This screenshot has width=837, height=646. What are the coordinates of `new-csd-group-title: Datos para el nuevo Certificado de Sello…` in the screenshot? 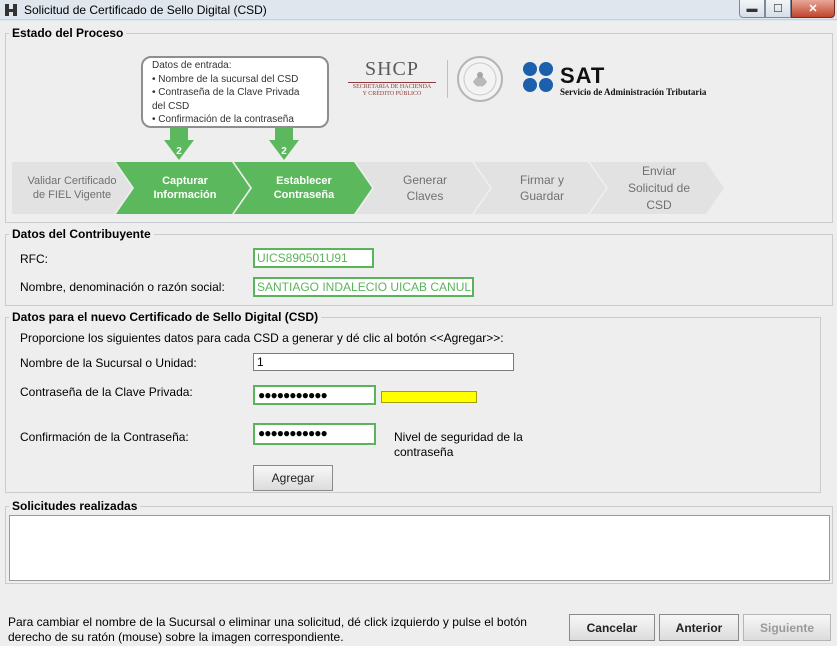 It's located at (165, 317).